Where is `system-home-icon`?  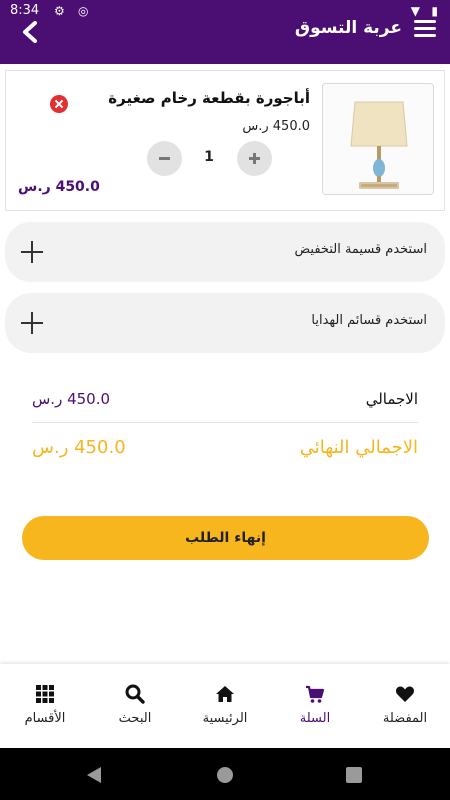
system-home-icon is located at coordinates (225, 775).